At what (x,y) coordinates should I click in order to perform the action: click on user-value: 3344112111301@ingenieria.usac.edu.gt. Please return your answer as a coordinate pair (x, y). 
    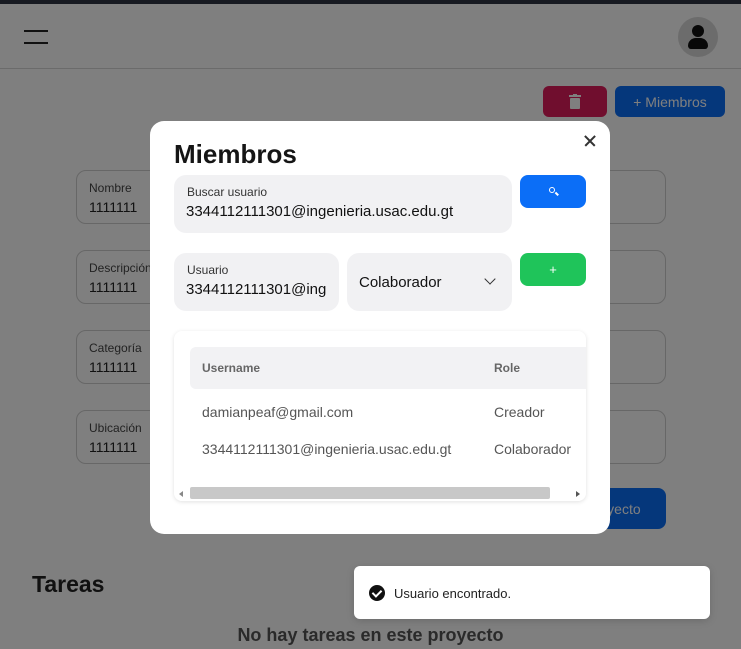
    Looking at the image, I should click on (256, 289).